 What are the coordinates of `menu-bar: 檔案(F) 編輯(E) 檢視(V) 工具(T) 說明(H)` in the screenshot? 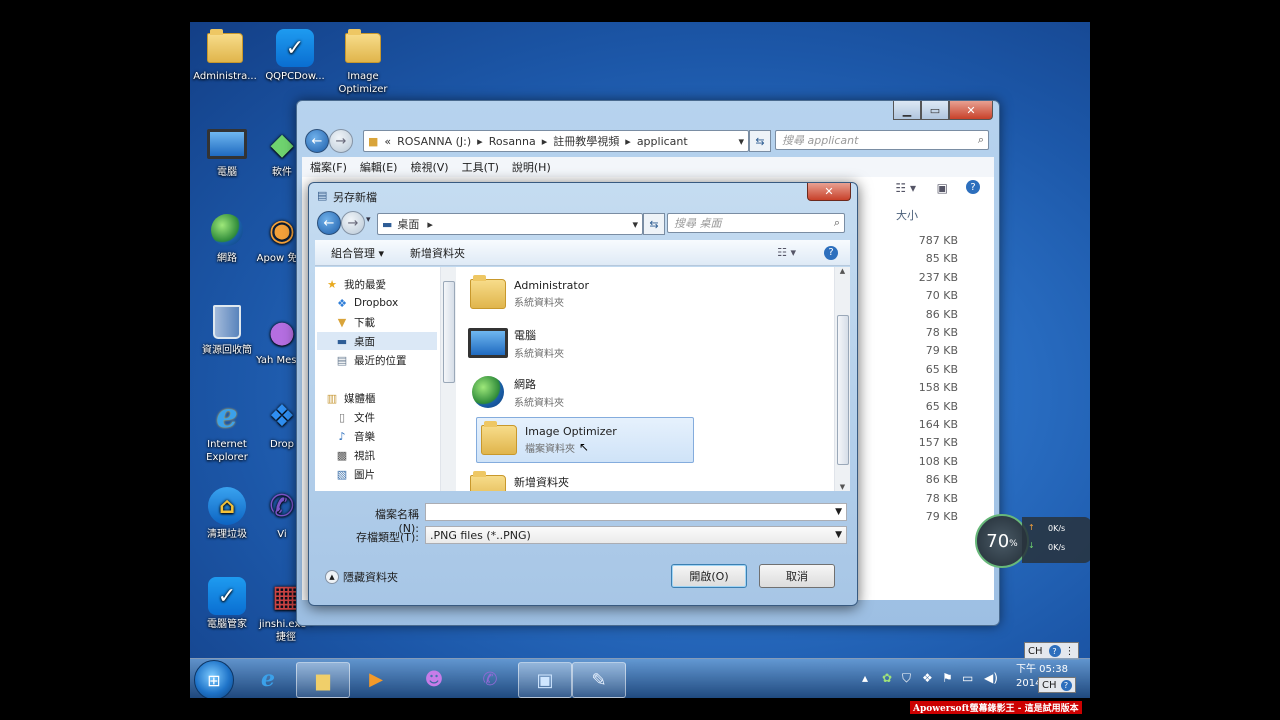 It's located at (648, 167).